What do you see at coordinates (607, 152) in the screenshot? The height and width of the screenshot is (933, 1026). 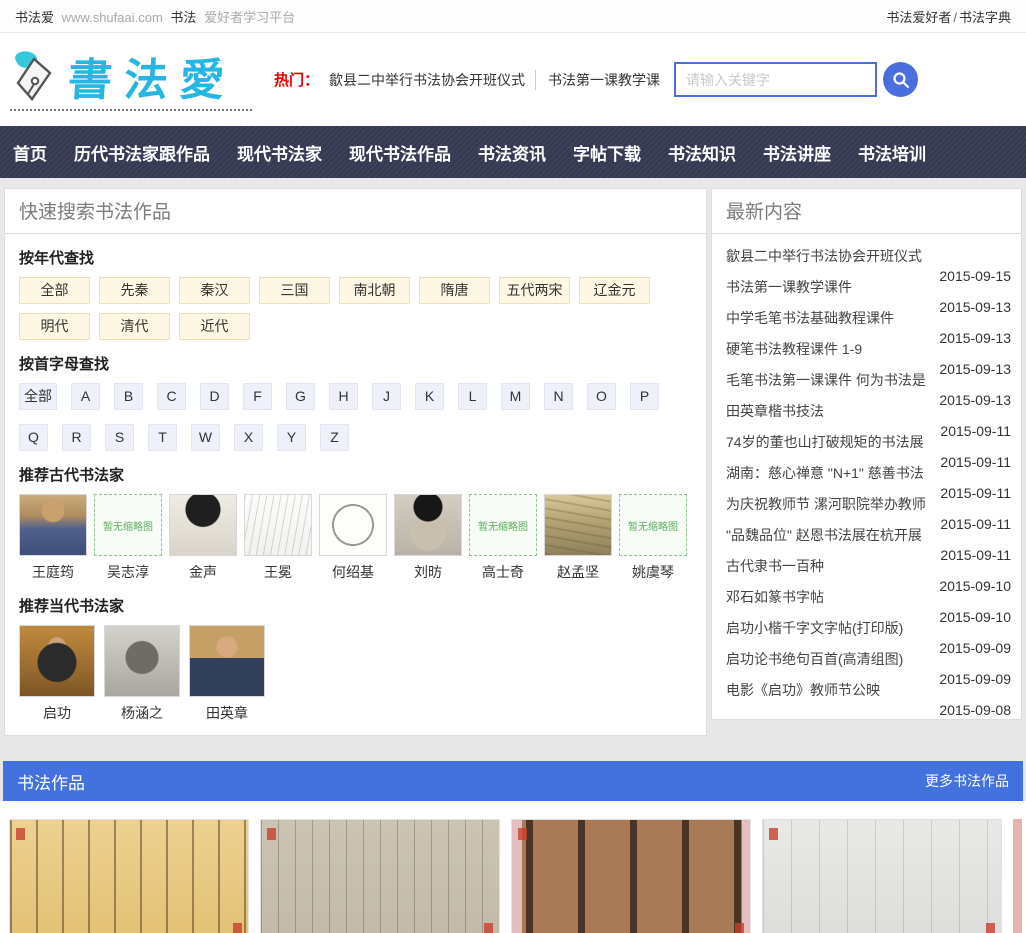 I see `nav-item: 字帖下载` at bounding box center [607, 152].